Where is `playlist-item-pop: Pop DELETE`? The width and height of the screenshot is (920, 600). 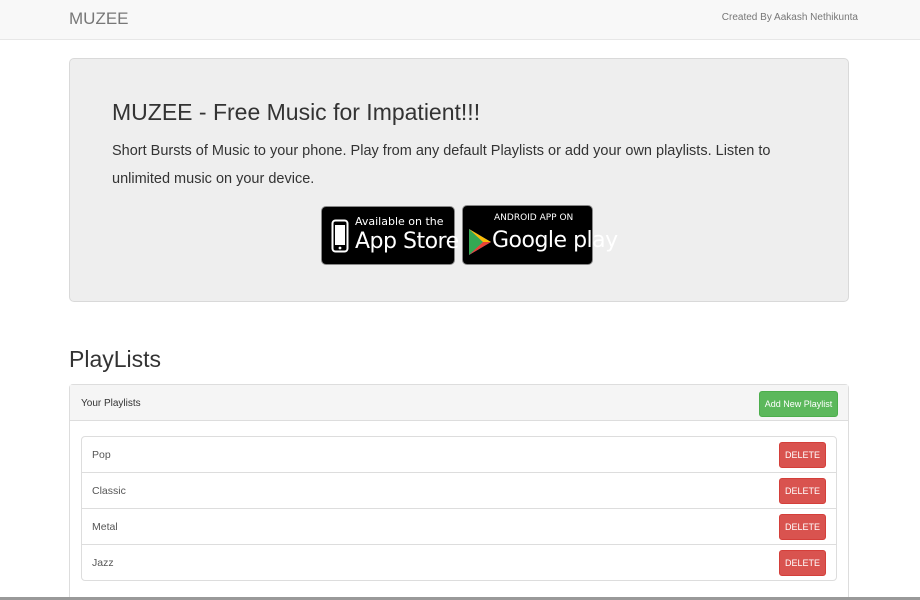
playlist-item-pop: Pop DELETE is located at coordinates (459, 454).